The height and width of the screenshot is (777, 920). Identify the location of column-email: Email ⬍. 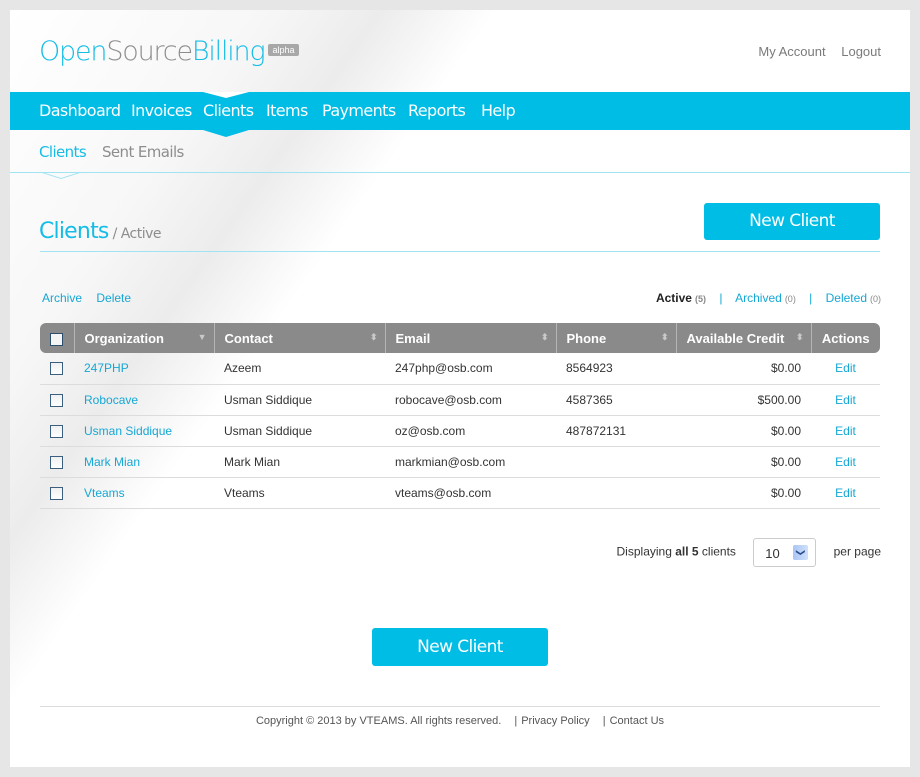
(470, 338).